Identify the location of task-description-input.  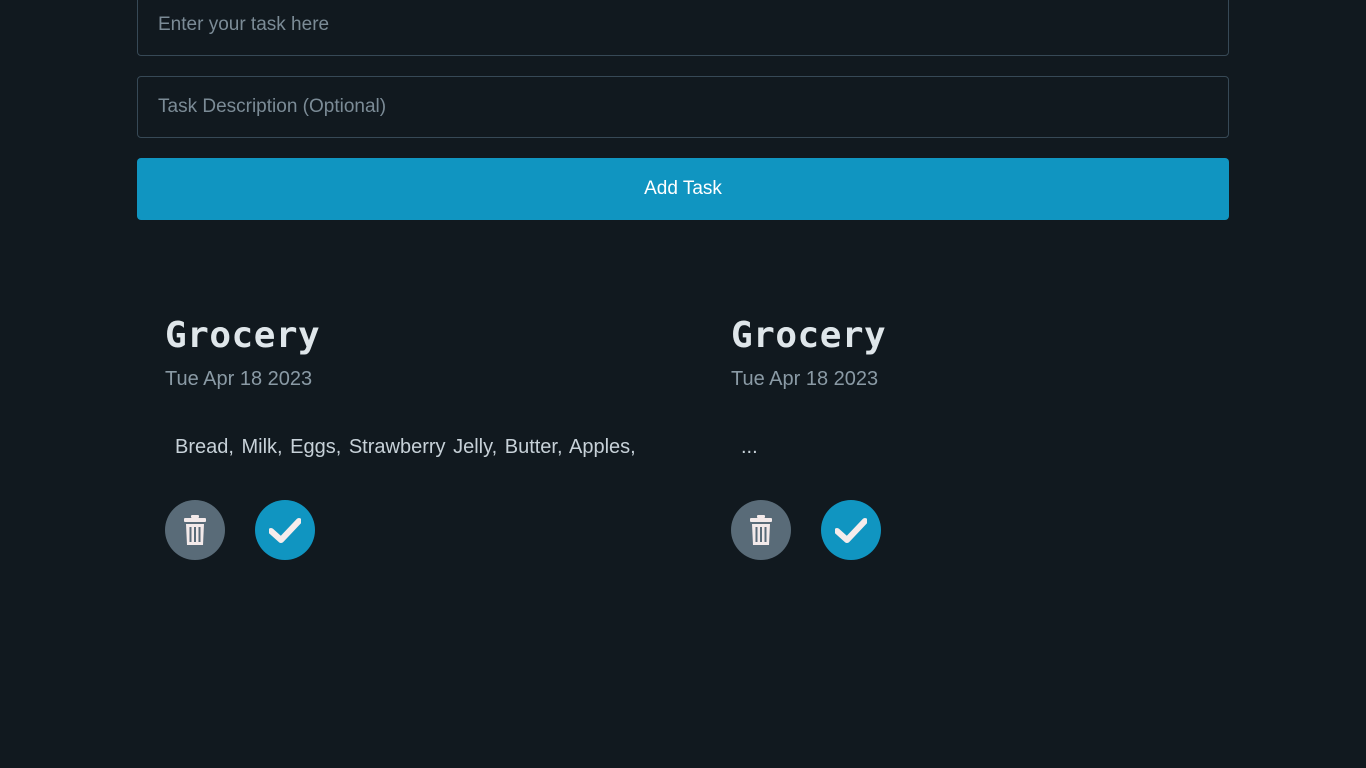
(683, 107).